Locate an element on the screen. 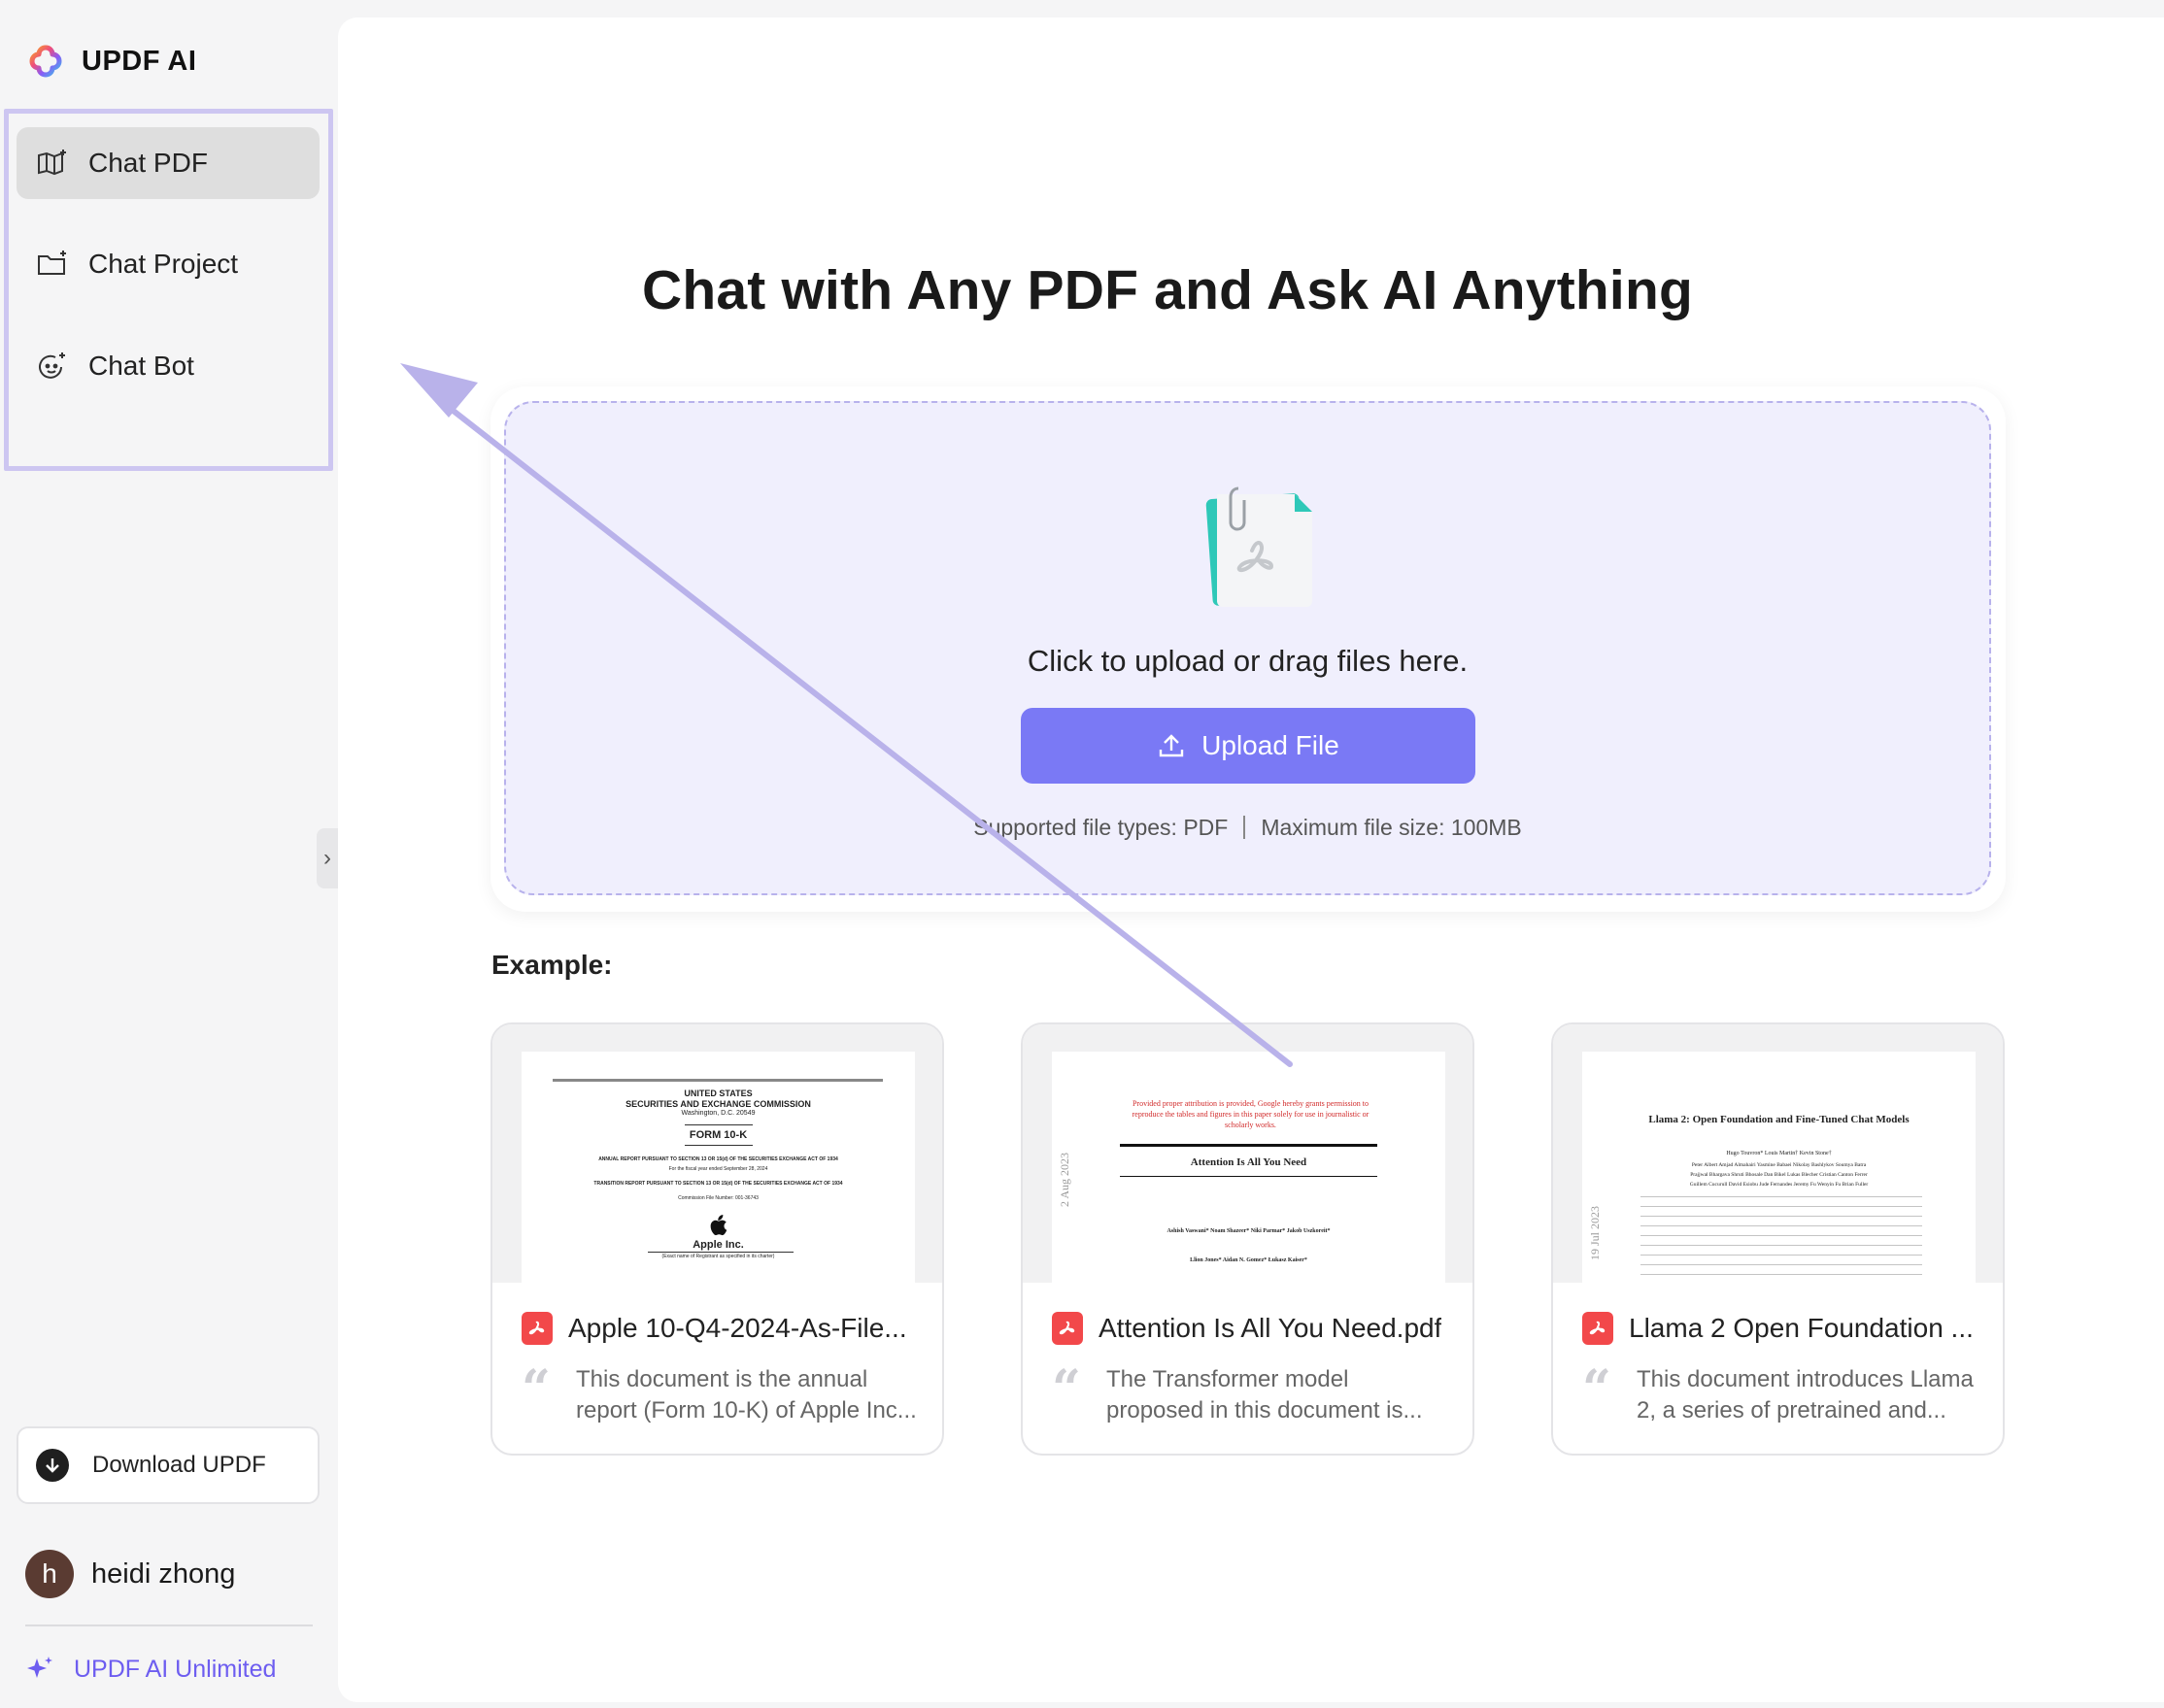 The image size is (2164, 1708). sparkle-icon is located at coordinates (39, 1667).